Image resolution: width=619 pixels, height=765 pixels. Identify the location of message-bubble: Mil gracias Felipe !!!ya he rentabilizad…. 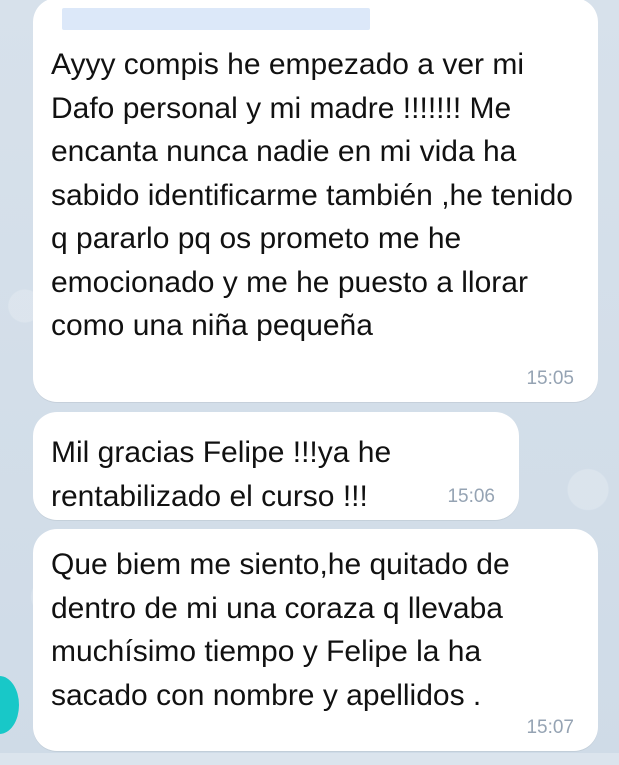
(276, 466).